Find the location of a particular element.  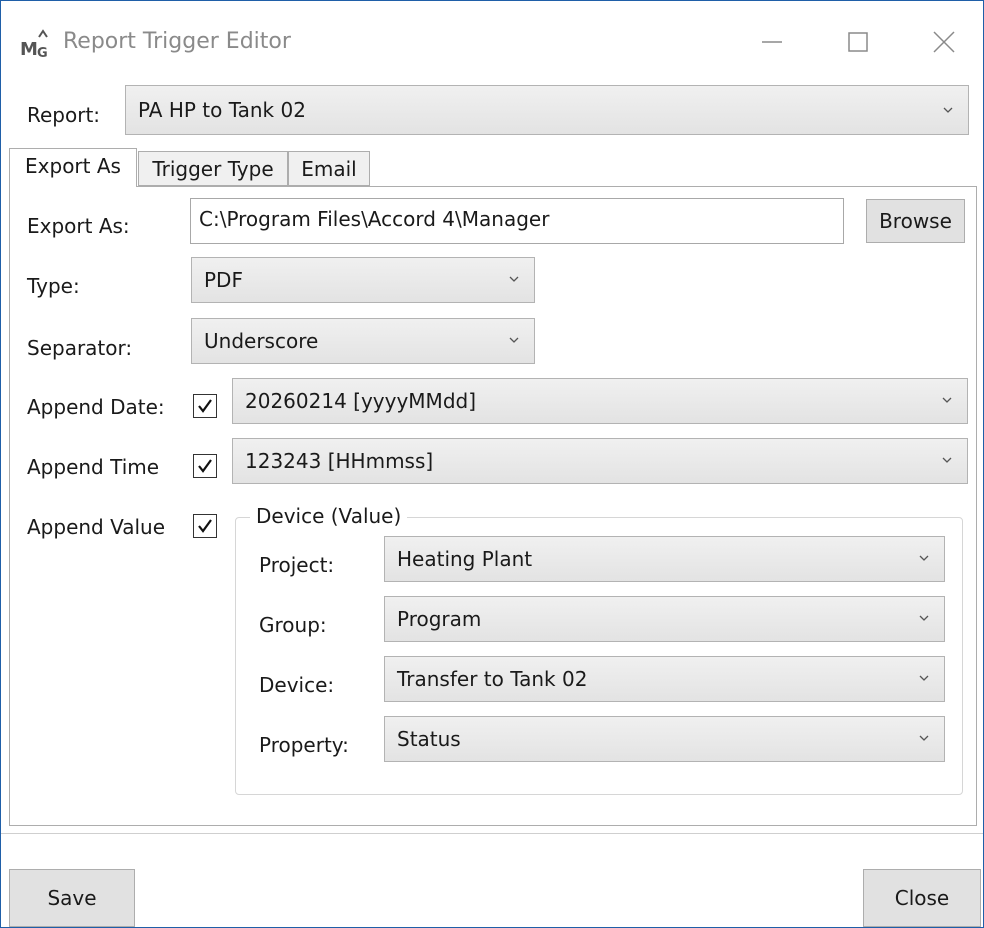

report-app-icon: M G is located at coordinates (38, 44).